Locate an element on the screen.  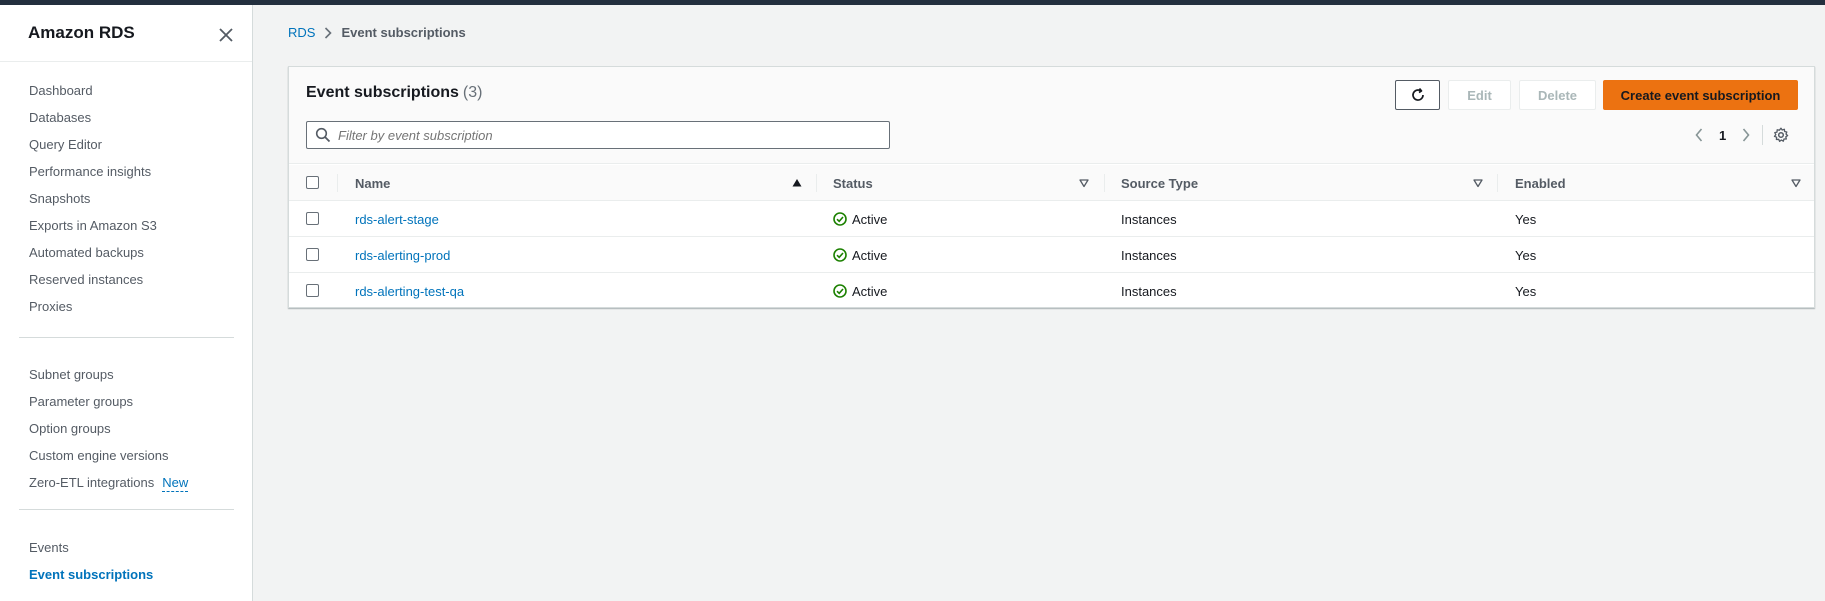
filter-field is located at coordinates (598, 135).